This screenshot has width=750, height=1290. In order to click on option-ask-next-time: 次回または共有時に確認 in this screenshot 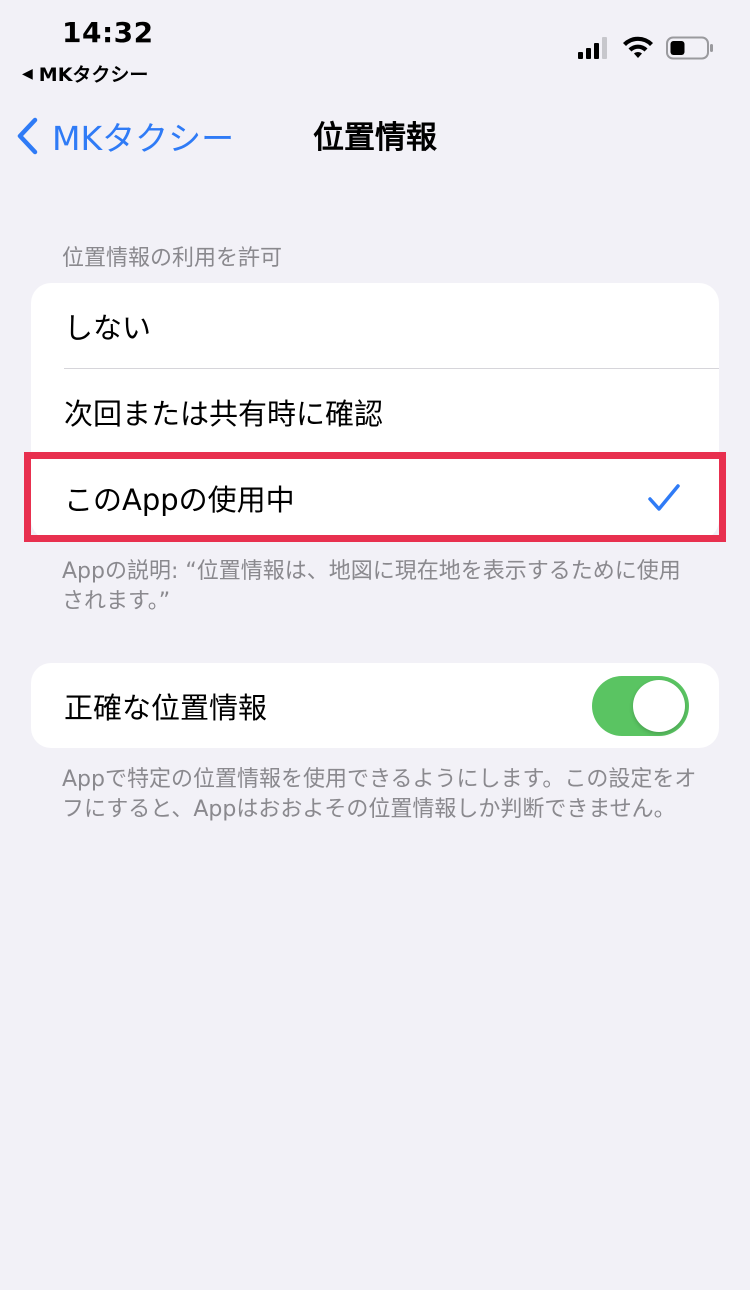, I will do `click(375, 411)`.